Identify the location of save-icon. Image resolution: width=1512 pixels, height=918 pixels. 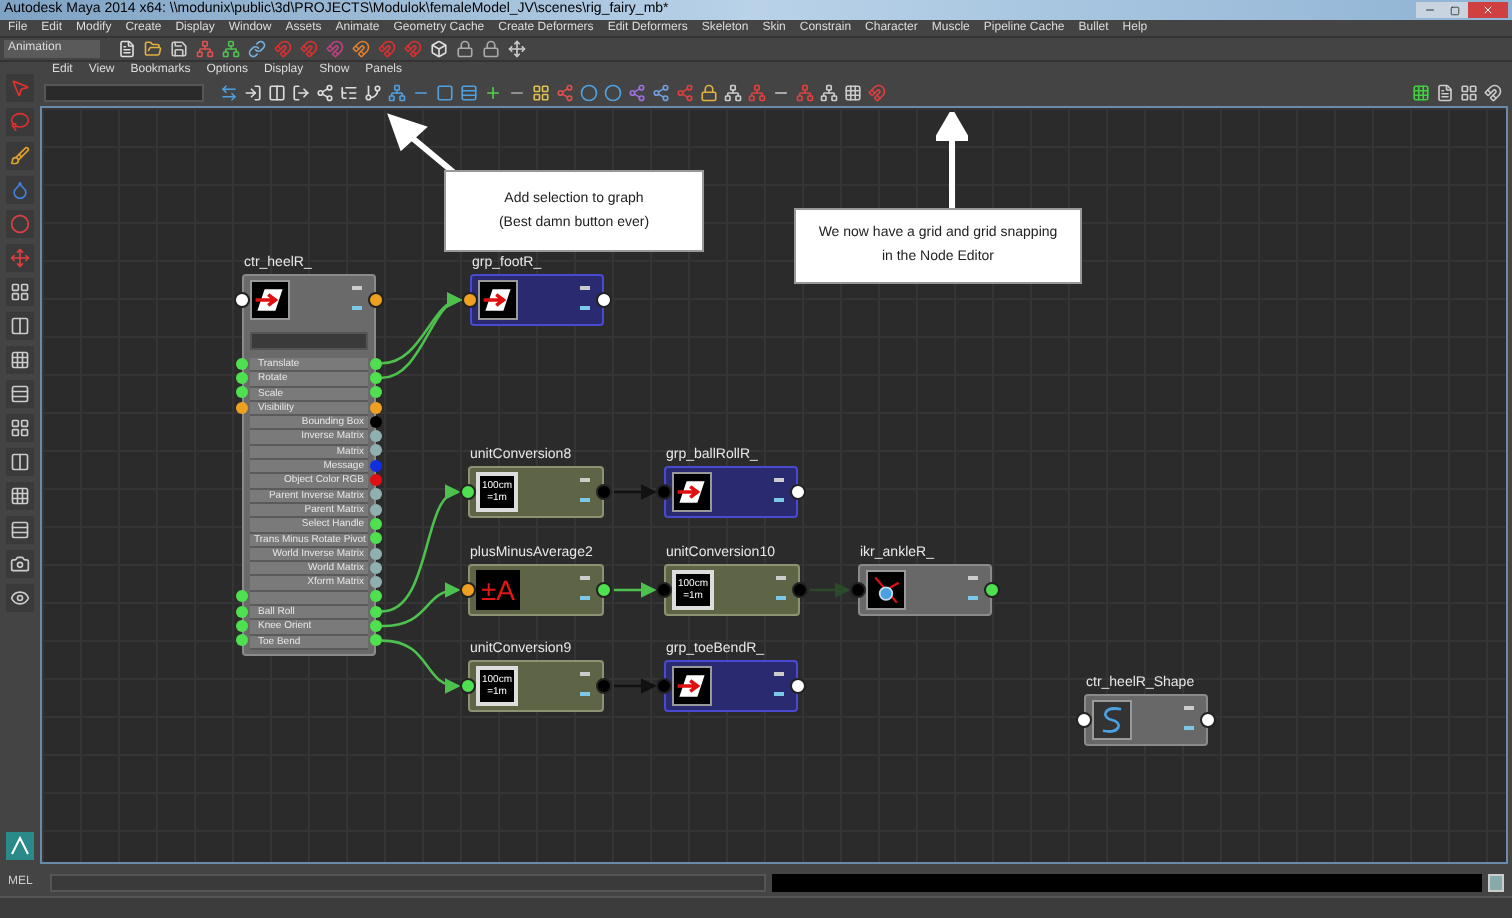
(179, 49).